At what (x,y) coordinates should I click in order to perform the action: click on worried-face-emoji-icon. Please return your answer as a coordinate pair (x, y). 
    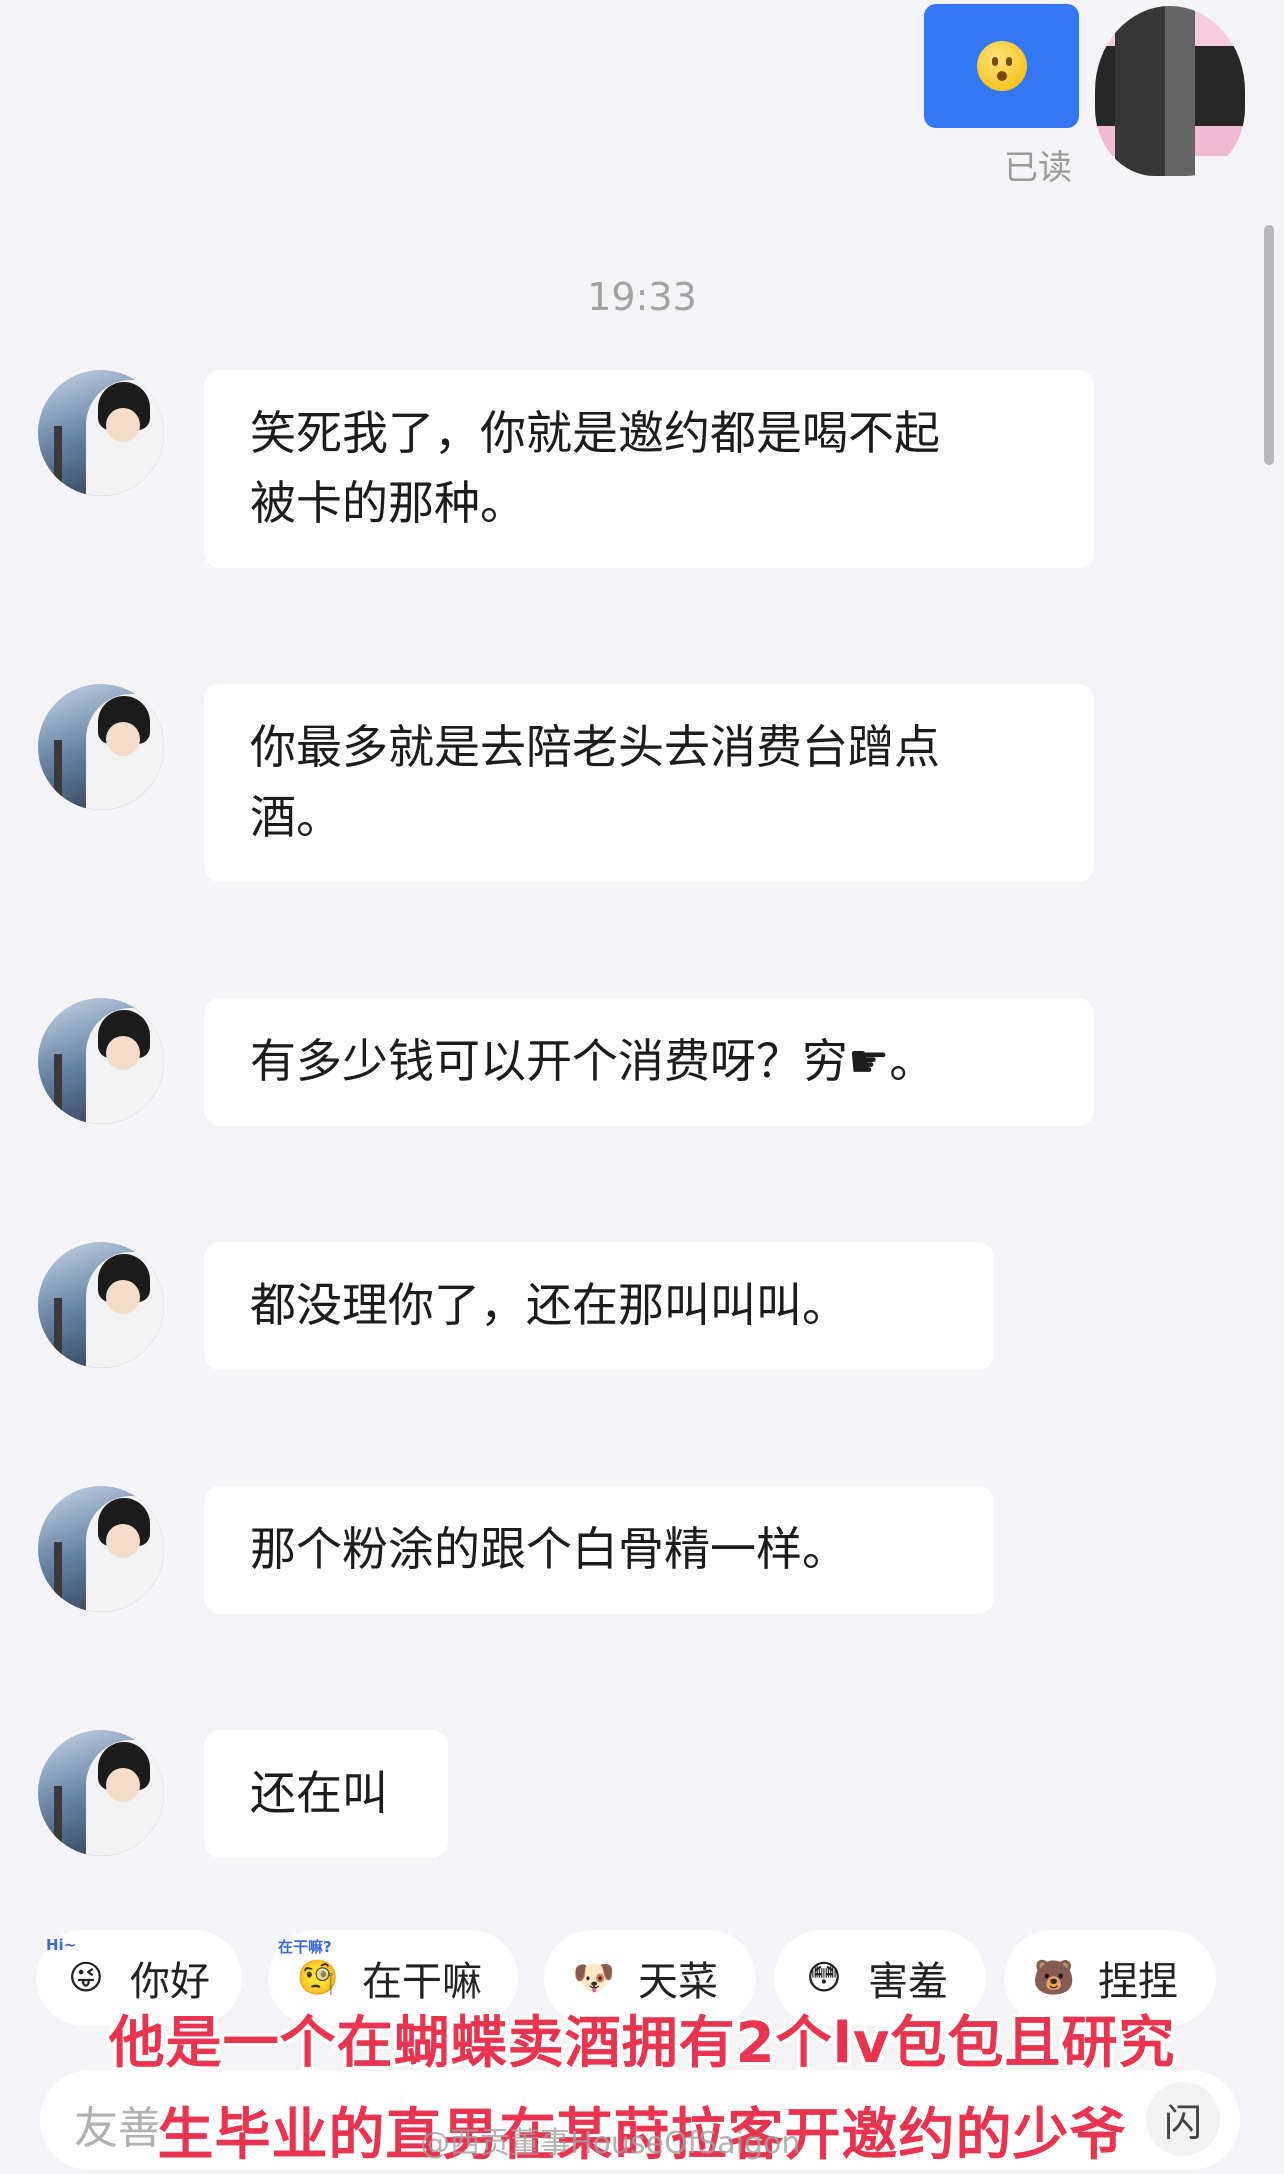
    Looking at the image, I should click on (1001, 66).